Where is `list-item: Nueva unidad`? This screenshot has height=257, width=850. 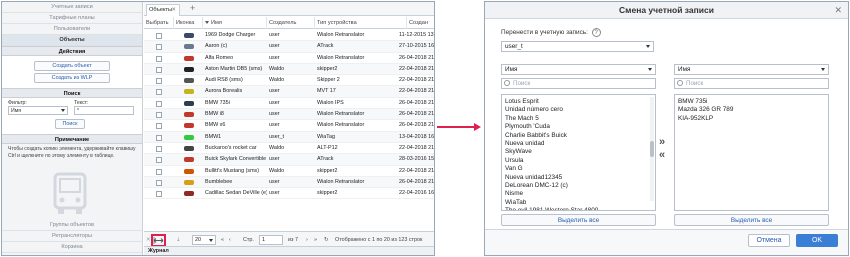
list-item: Nueva unidad is located at coordinates (578, 144).